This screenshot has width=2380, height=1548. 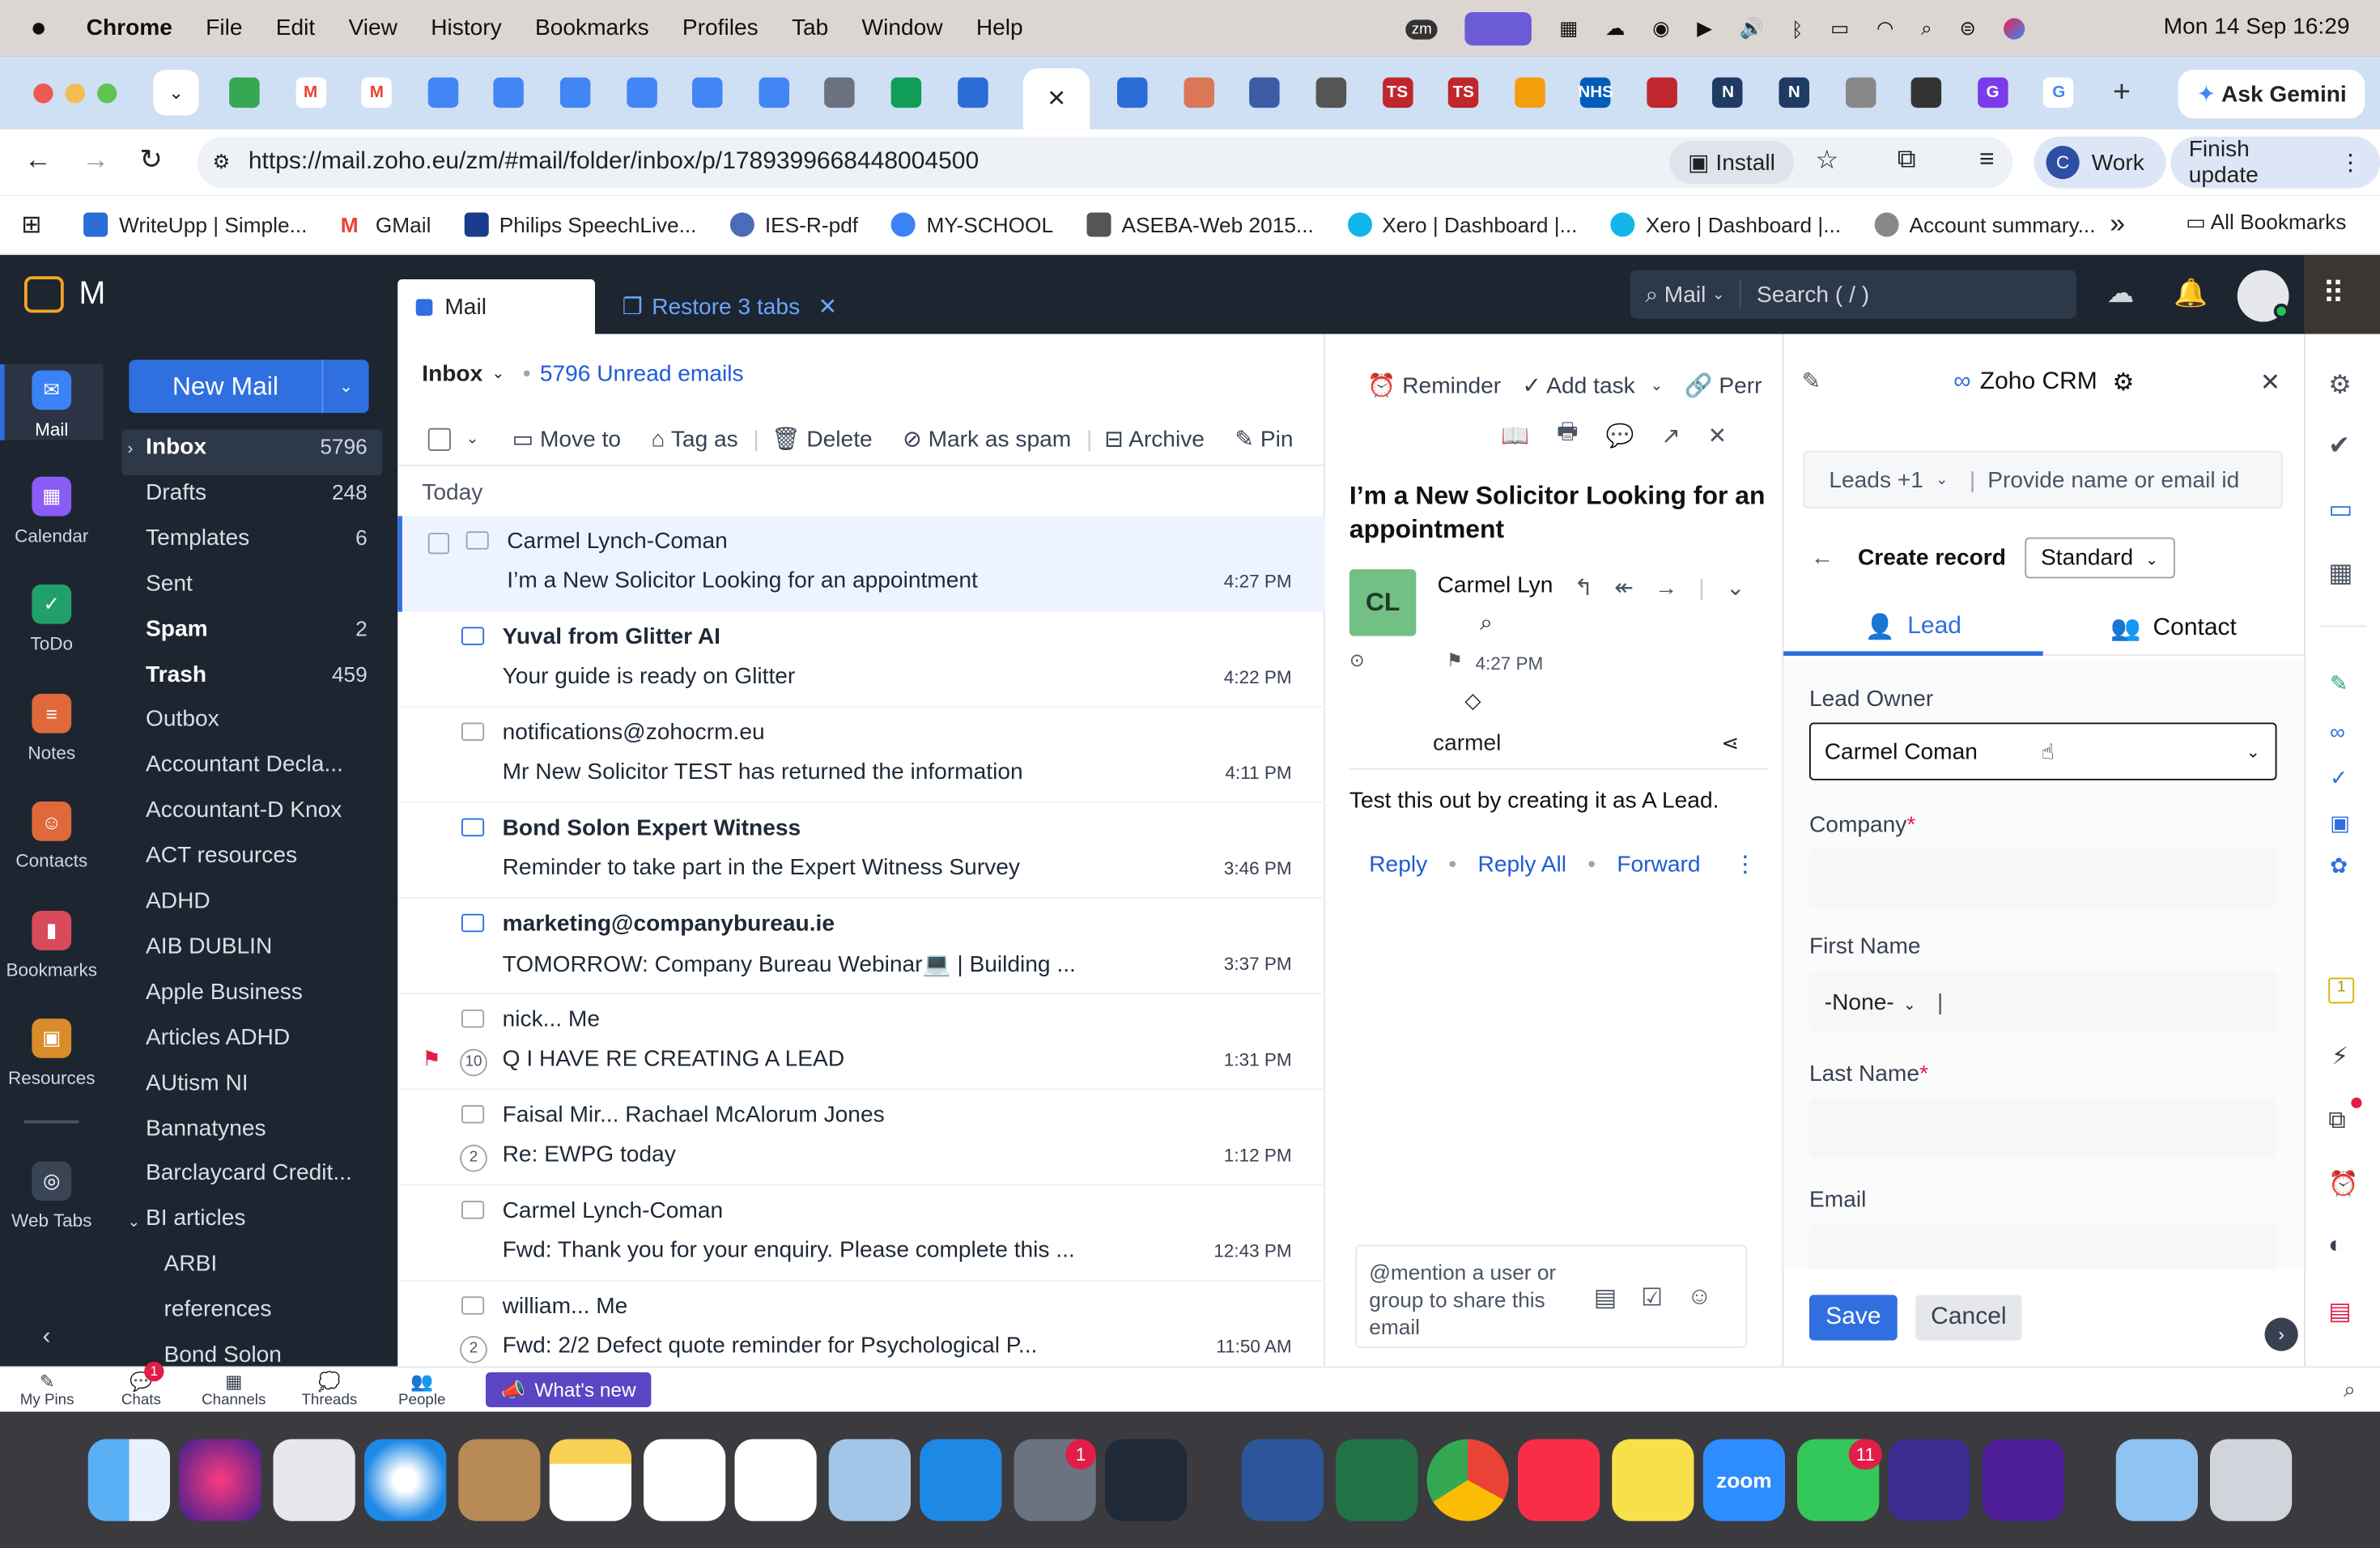 What do you see at coordinates (1704, 29) in the screenshot?
I see `play-icon: ▶` at bounding box center [1704, 29].